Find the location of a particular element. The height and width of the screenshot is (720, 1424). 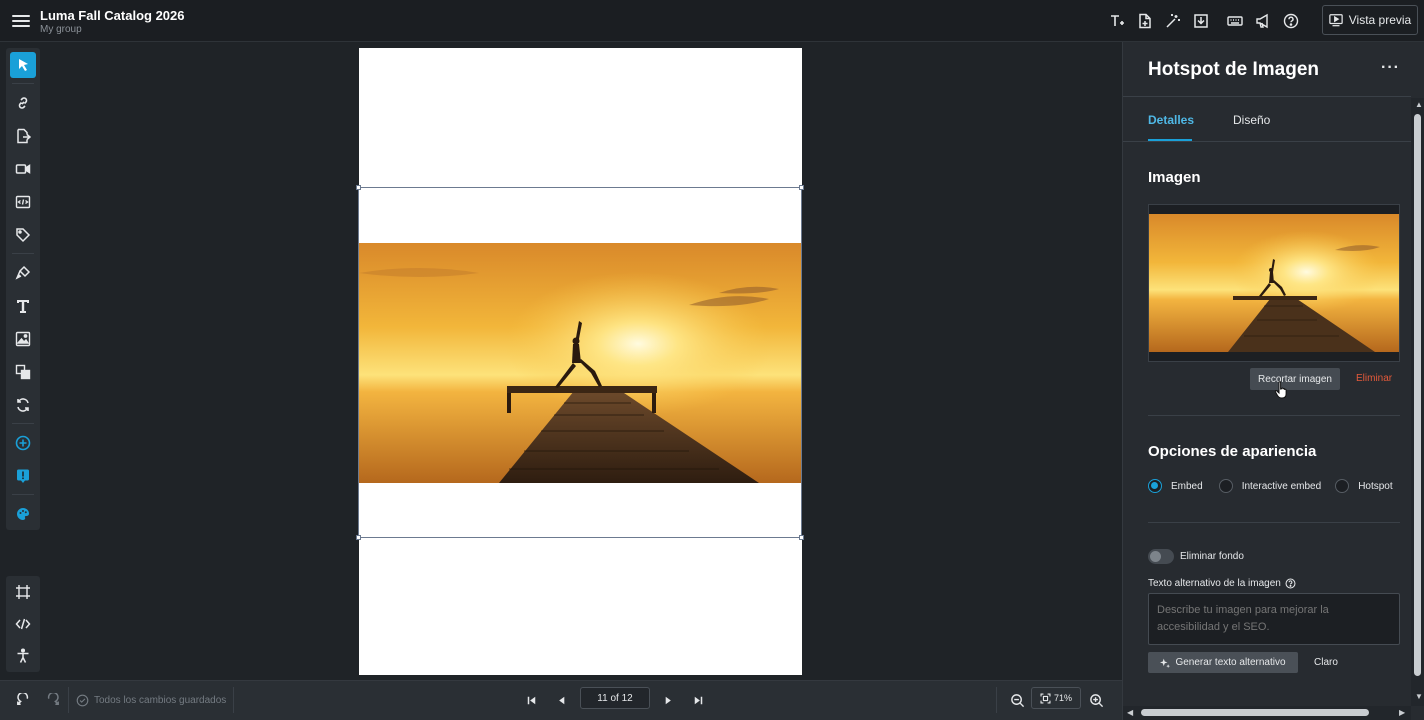

info-badge-icon is located at coordinates (23, 476).